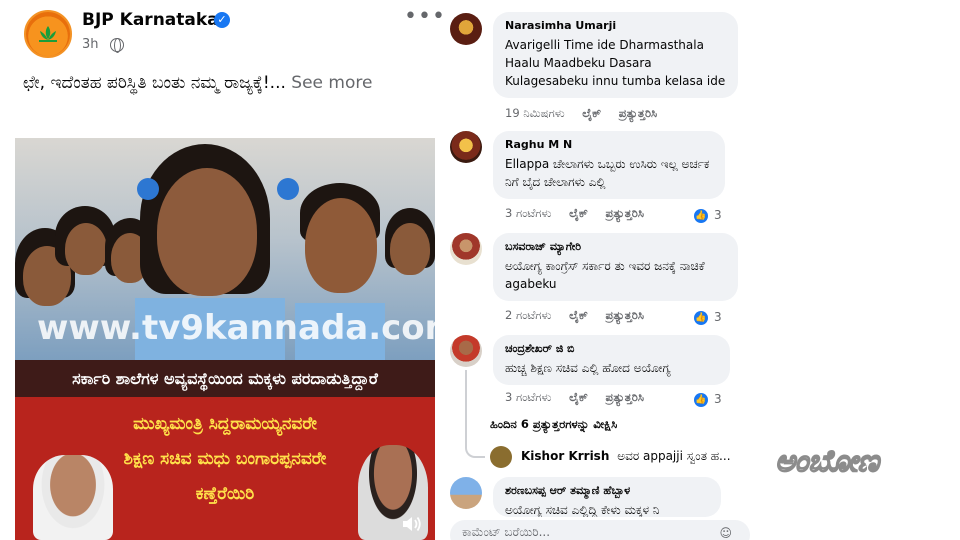 This screenshot has height=540, width=960. Describe the element at coordinates (535, 113) in the screenshot. I see `comment-time: 19 ನಿಮಿಷಗಳು` at that location.